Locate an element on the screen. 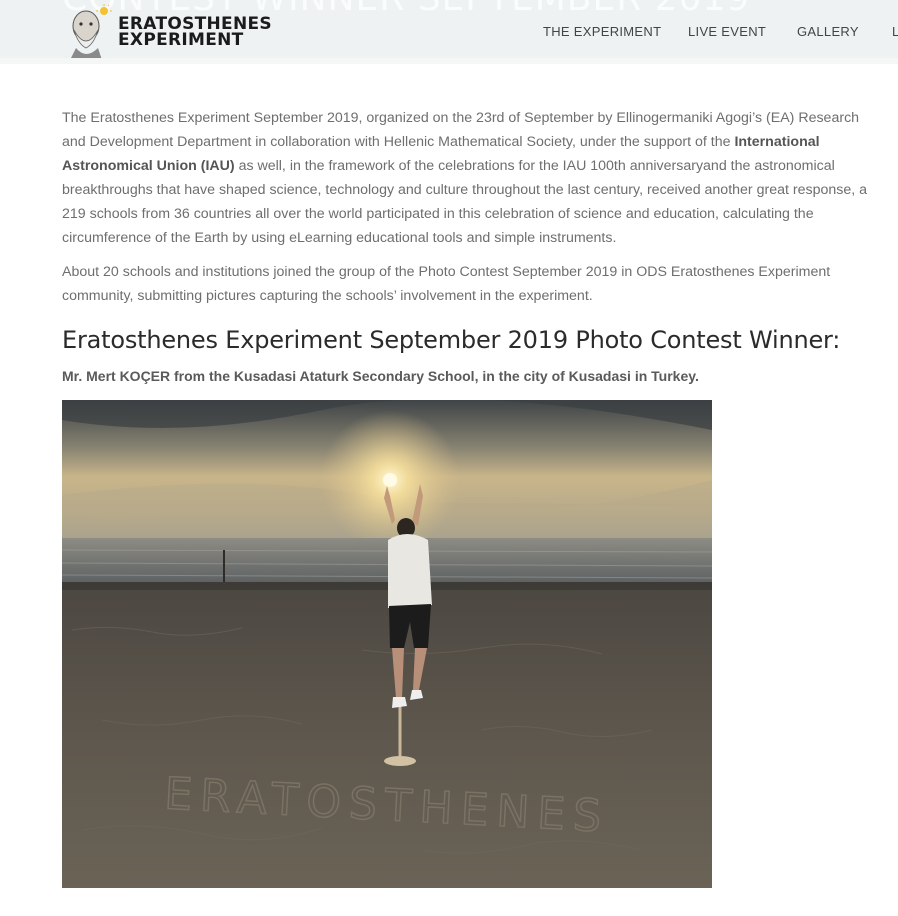  sun-icon is located at coordinates (104, 11).